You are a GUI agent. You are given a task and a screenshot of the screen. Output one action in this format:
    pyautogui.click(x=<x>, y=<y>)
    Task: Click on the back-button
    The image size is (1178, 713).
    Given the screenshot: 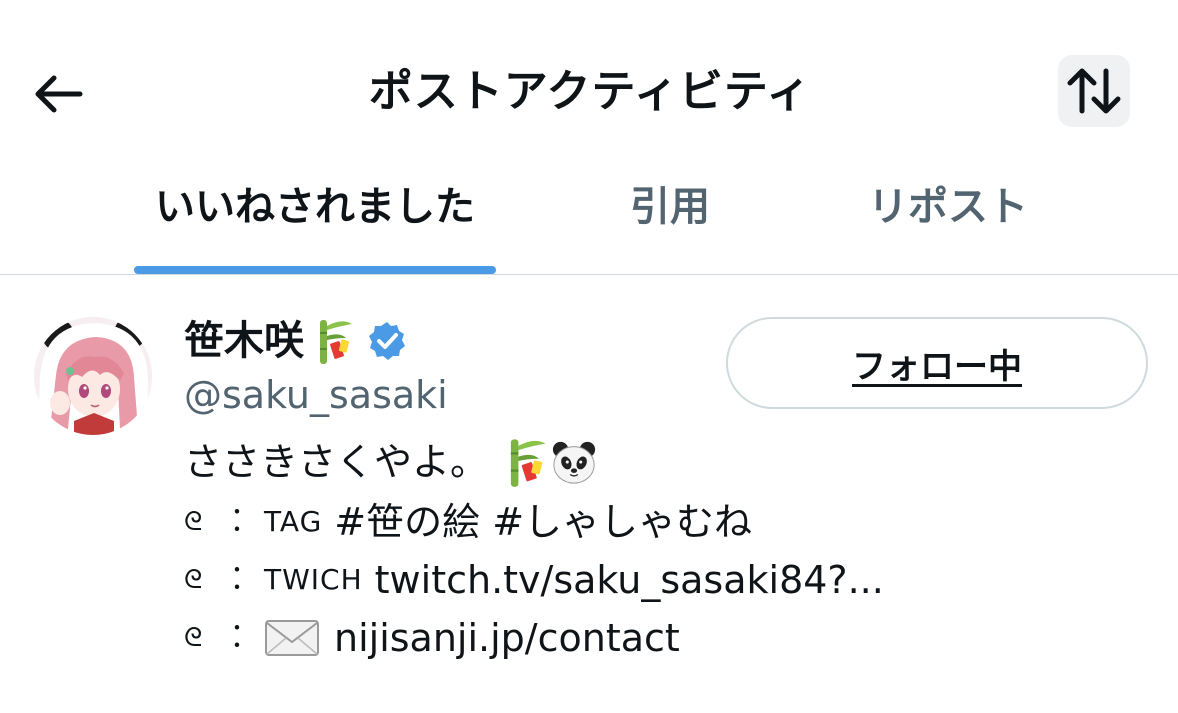 What is the action you would take?
    pyautogui.click(x=58, y=94)
    